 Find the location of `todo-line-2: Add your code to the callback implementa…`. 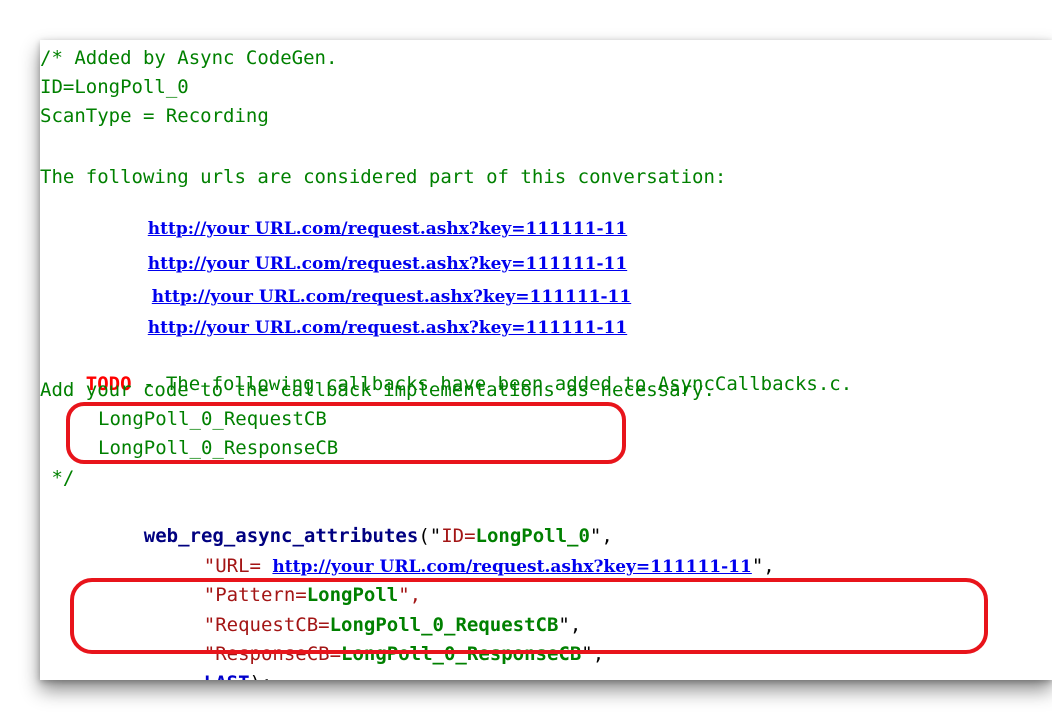

todo-line-2: Add your code to the callback implementa… is located at coordinates (377, 390).